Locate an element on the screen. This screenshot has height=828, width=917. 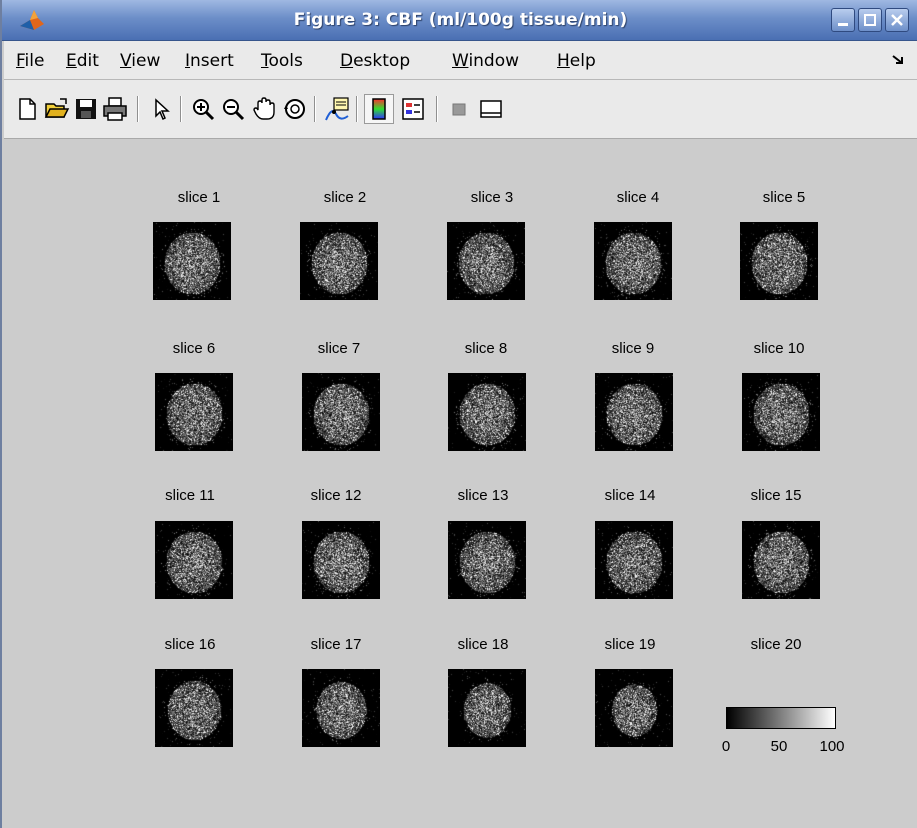
menu-view: View is located at coordinates (140, 61).